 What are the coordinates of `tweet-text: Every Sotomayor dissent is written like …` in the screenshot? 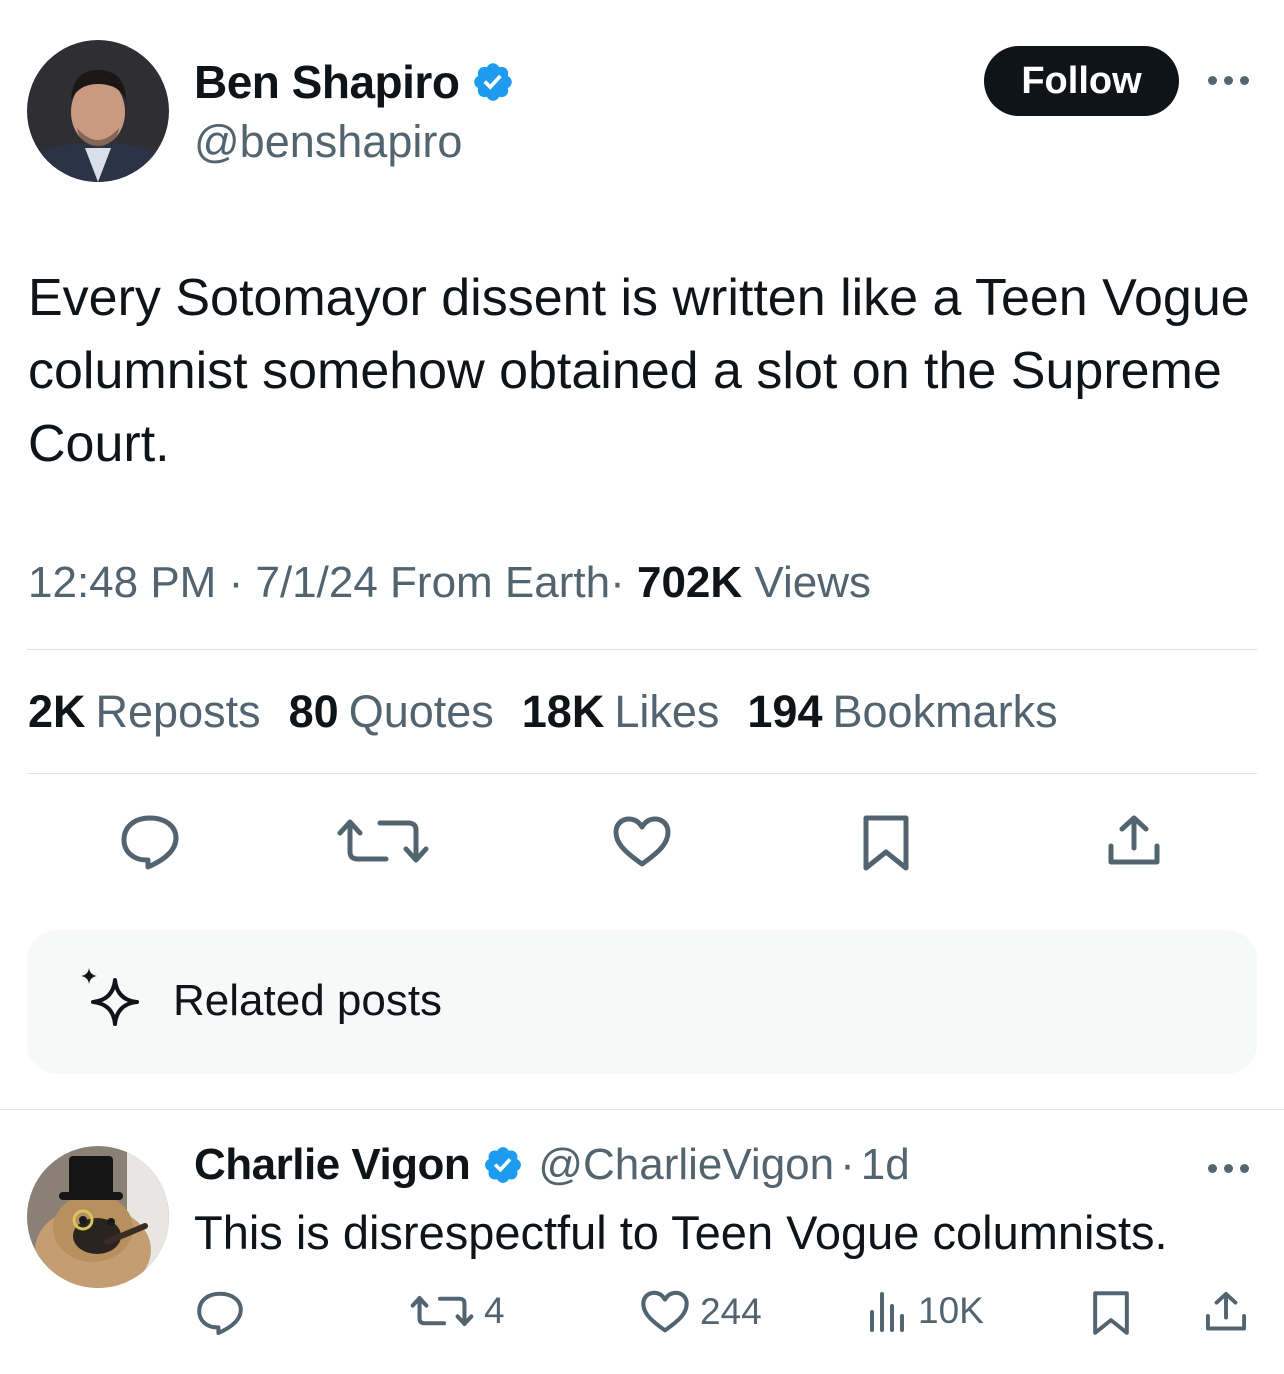 It's located at (639, 371).